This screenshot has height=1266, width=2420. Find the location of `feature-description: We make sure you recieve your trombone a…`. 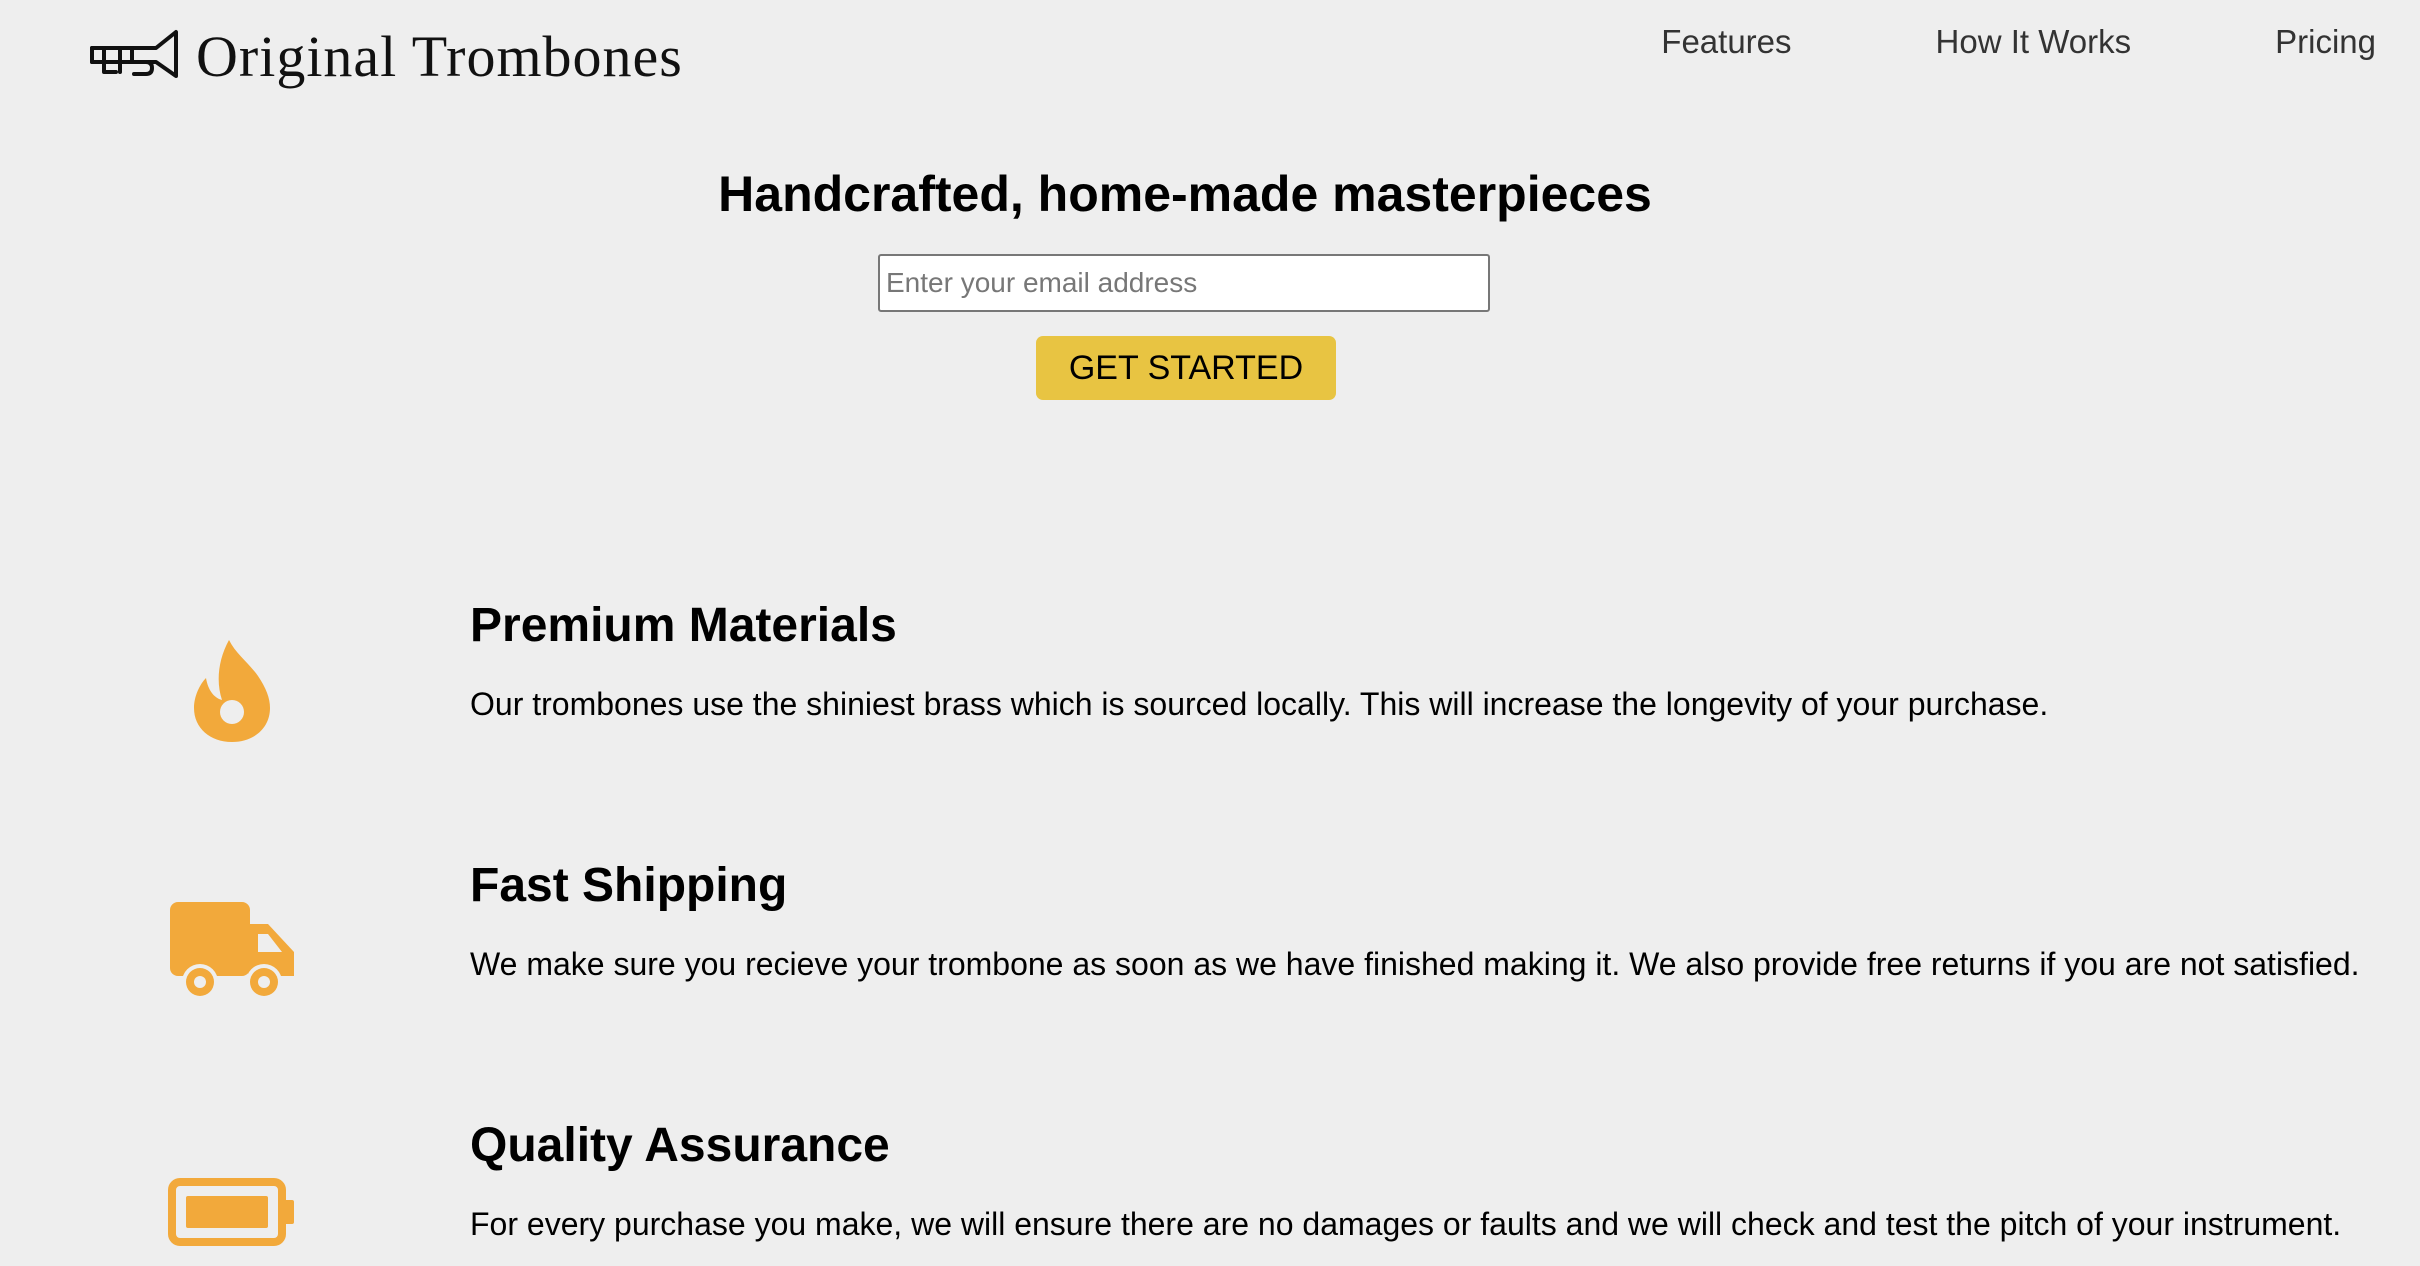

feature-description: We make sure you recieve your trombone a… is located at coordinates (1415, 964).